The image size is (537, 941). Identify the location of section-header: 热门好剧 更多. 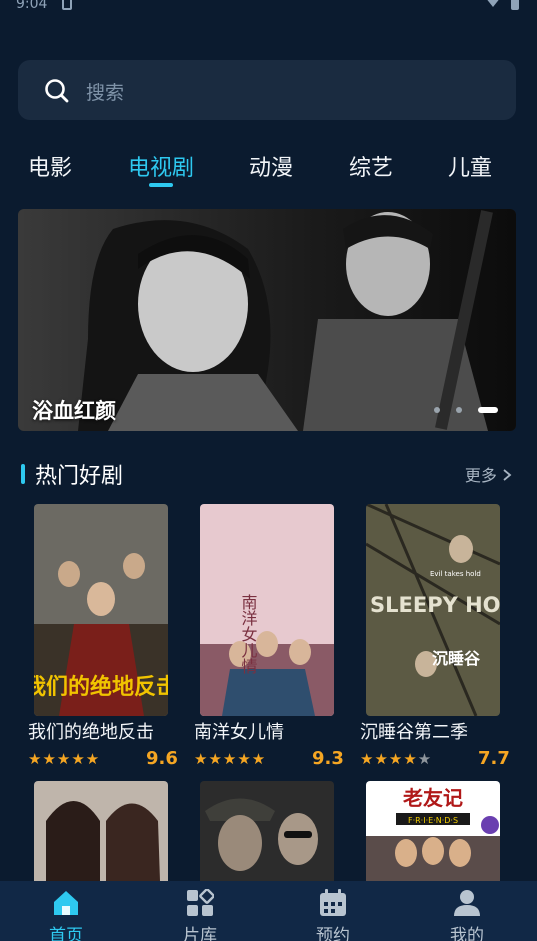
(267, 474).